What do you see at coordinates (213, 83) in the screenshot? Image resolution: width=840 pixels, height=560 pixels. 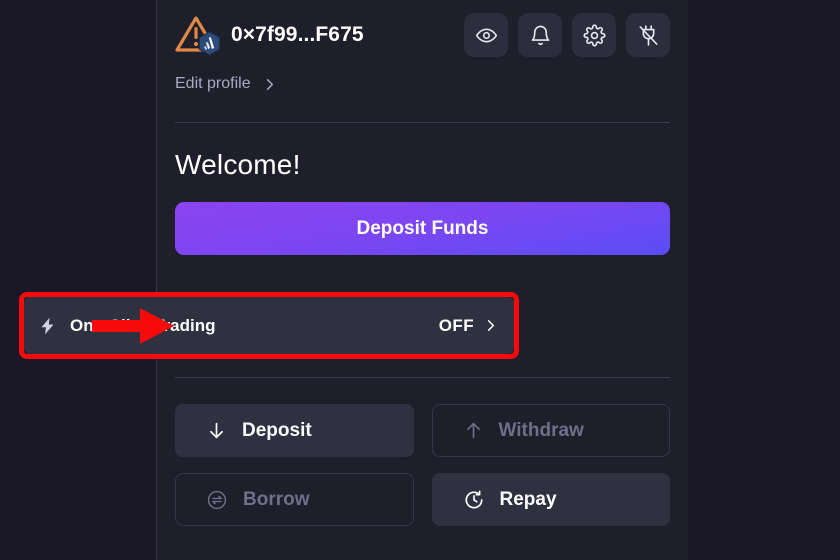 I see `edit-profile-label: Edit profile` at bounding box center [213, 83].